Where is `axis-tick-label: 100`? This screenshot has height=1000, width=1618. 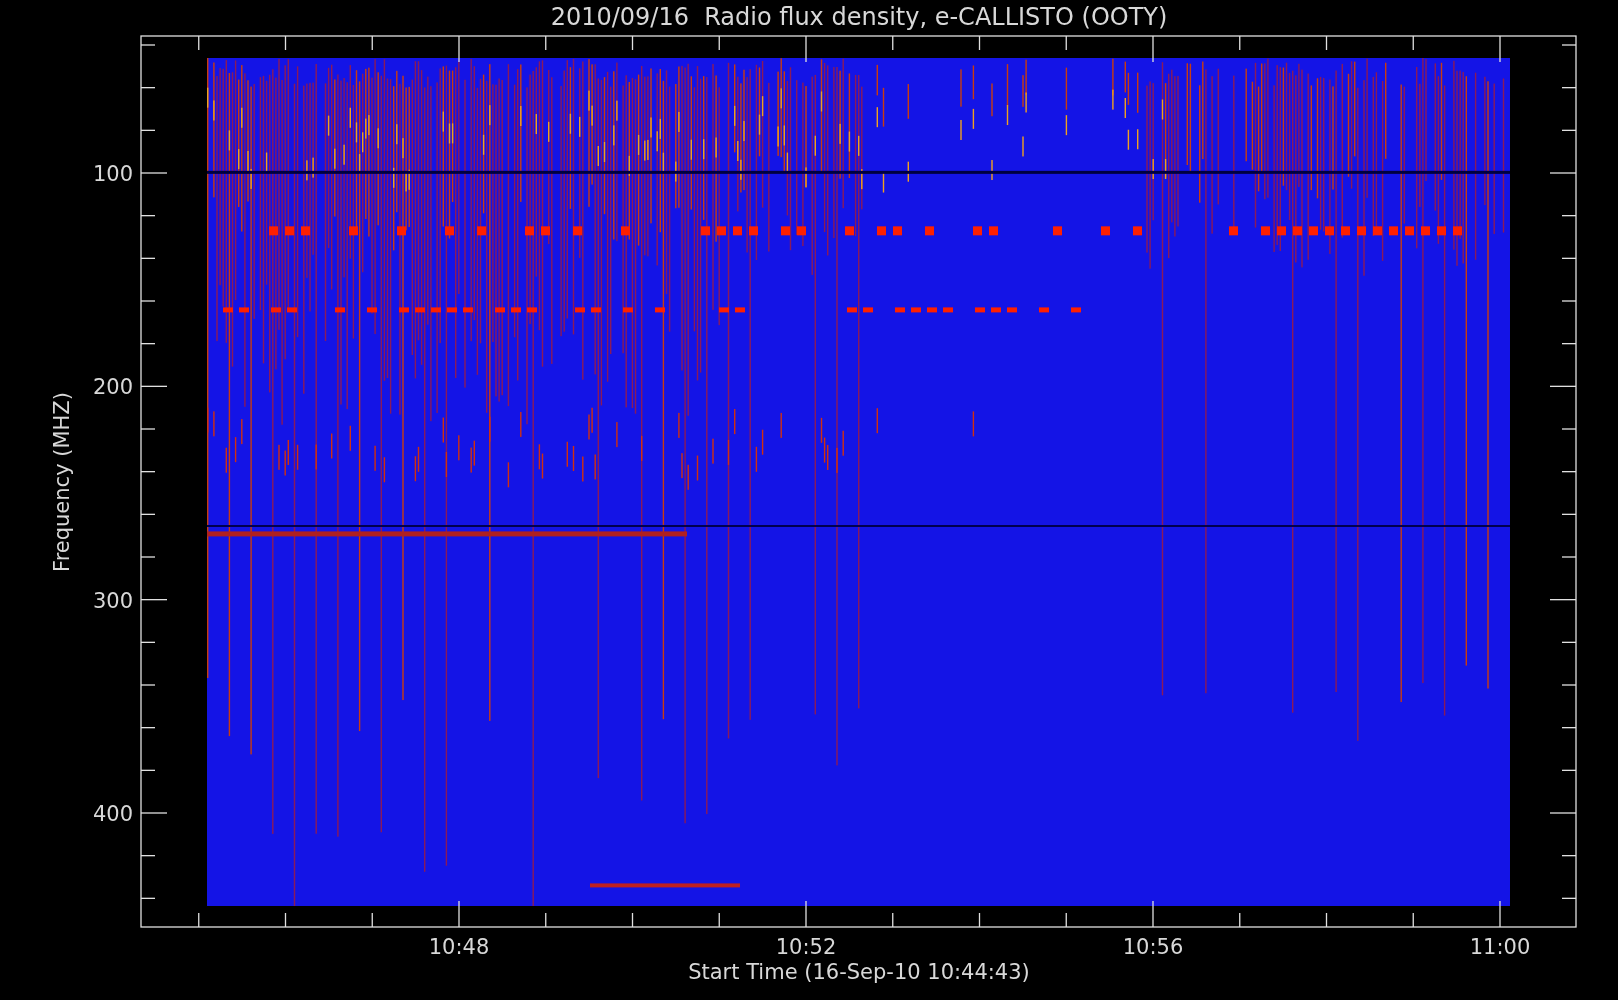 axis-tick-label: 100 is located at coordinates (112, 174).